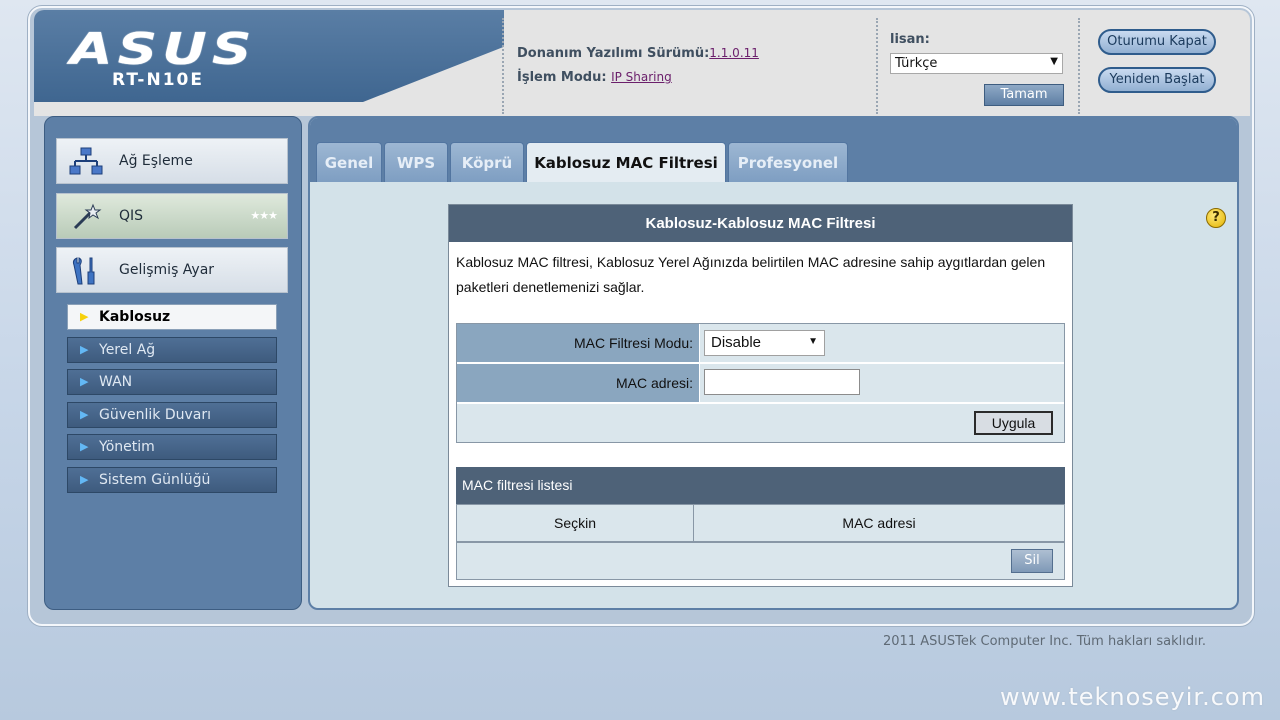  Describe the element at coordinates (760, 423) in the screenshot. I see `apply-row` at that location.